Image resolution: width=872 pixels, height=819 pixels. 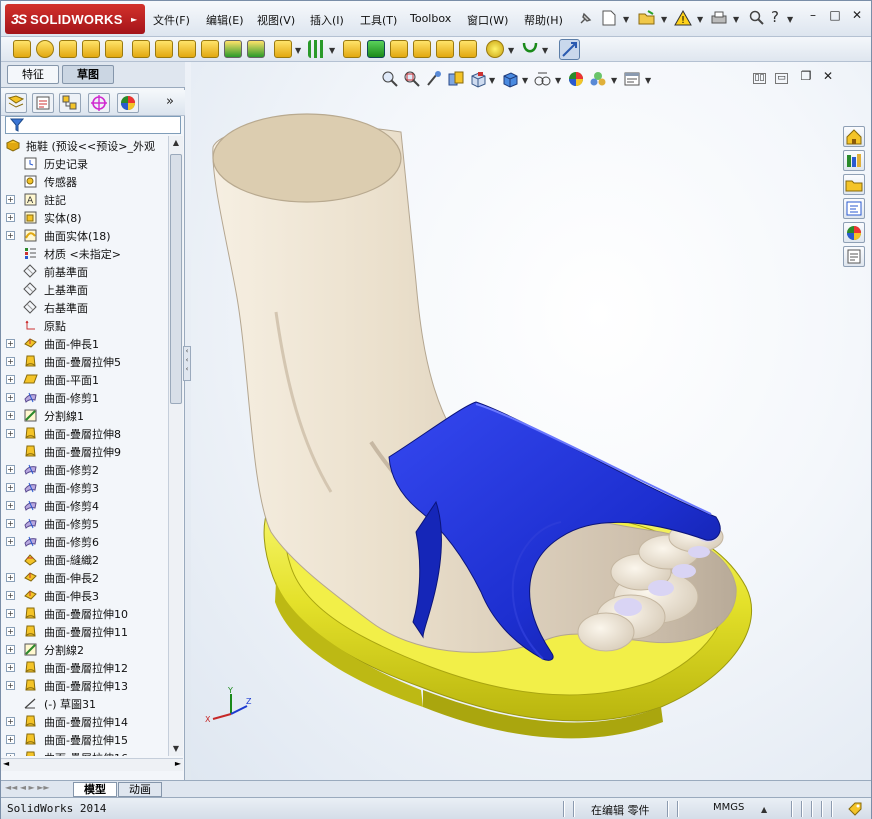 What do you see at coordinates (6, 763) in the screenshot?
I see `scroll-left-icon: ◄` at bounding box center [6, 763].